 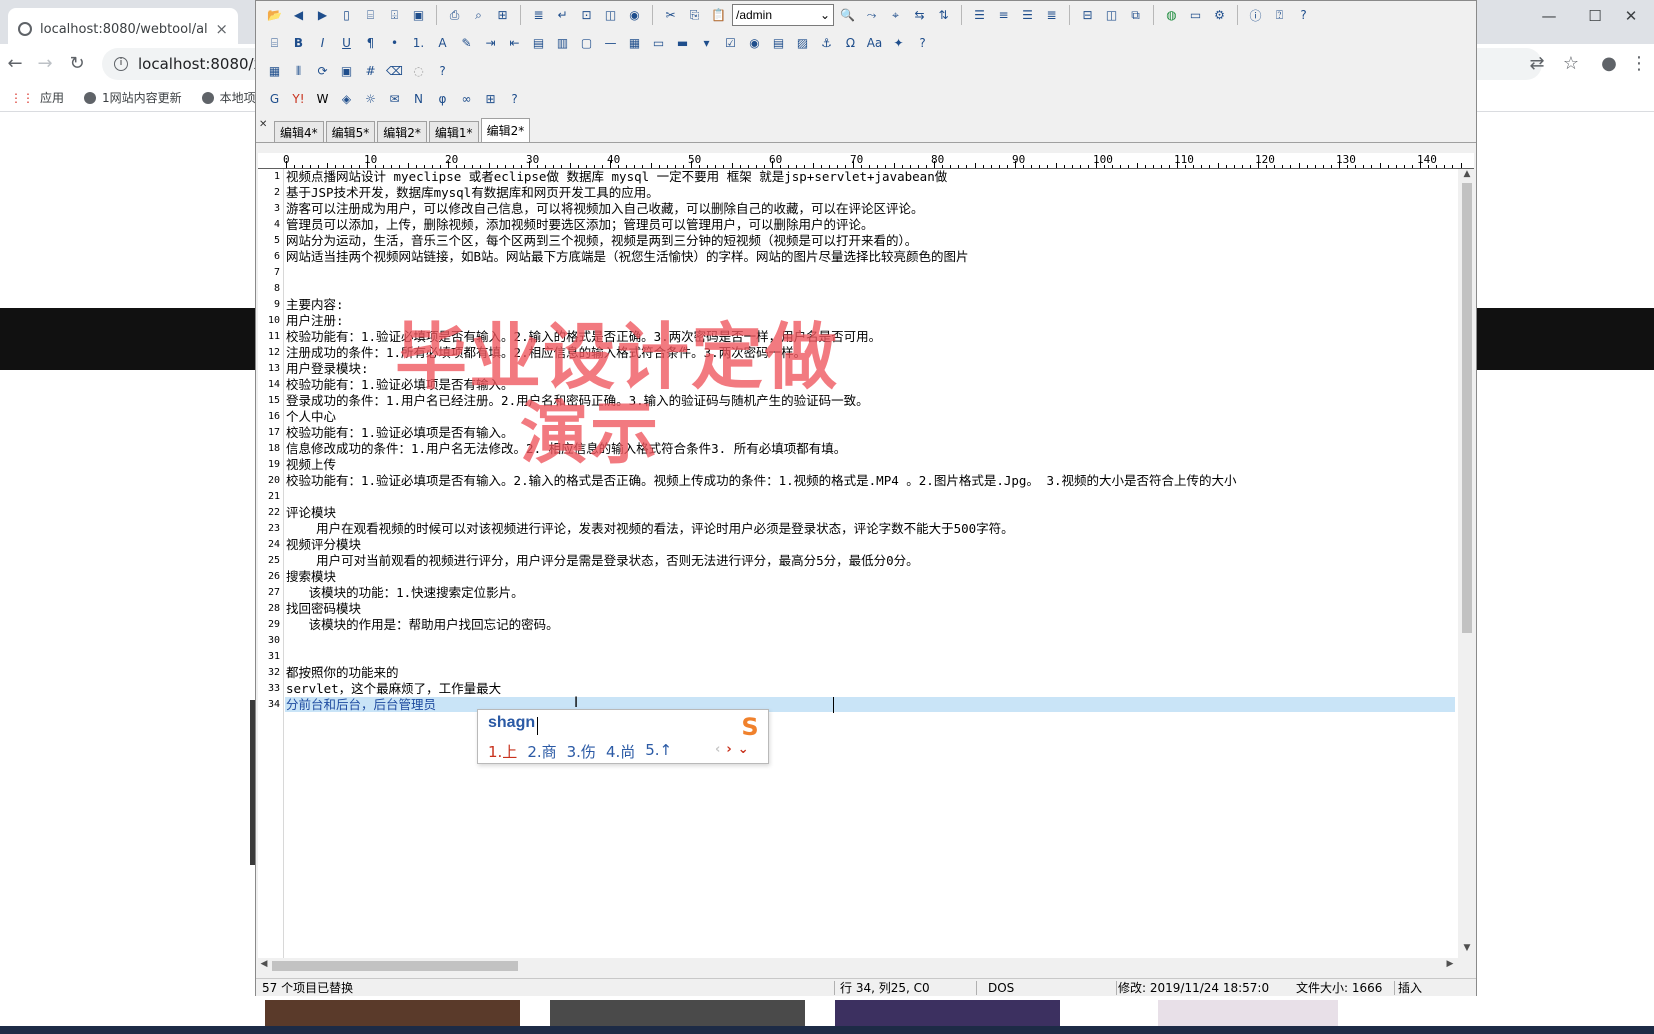 What do you see at coordinates (682, 43) in the screenshot?
I see `button-icon: ▬` at bounding box center [682, 43].